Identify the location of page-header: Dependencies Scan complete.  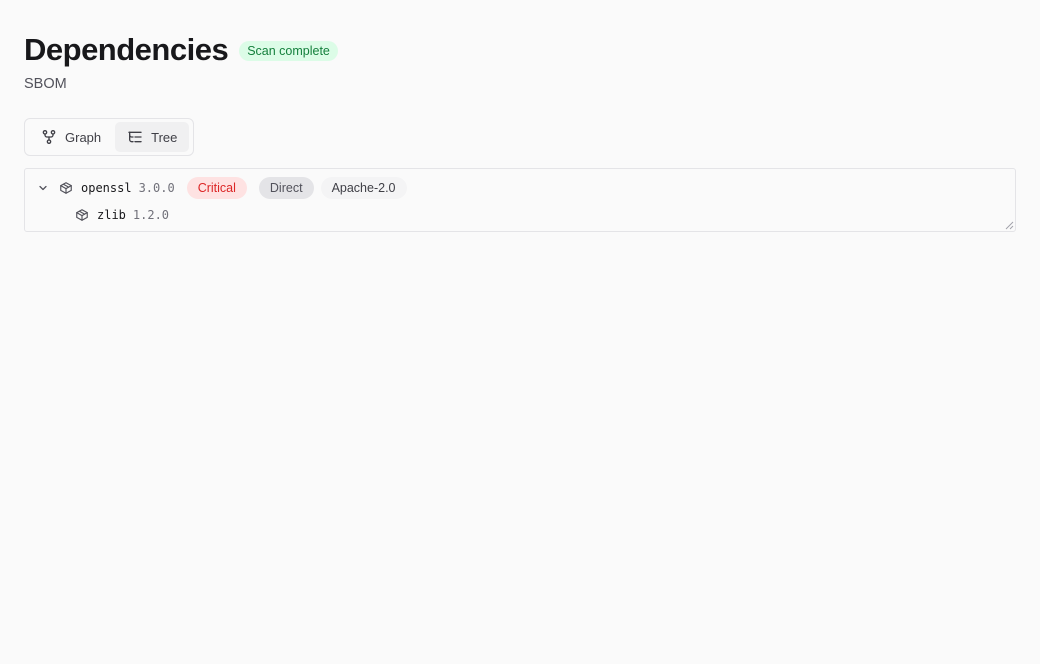
(181, 50).